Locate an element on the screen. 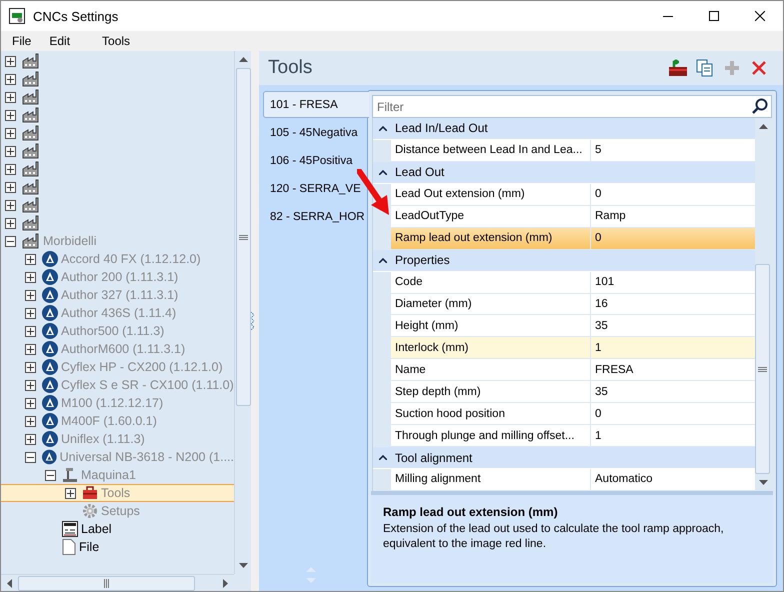 The width and height of the screenshot is (784, 592). property-row: LeadOutType Ramp is located at coordinates (573, 217).